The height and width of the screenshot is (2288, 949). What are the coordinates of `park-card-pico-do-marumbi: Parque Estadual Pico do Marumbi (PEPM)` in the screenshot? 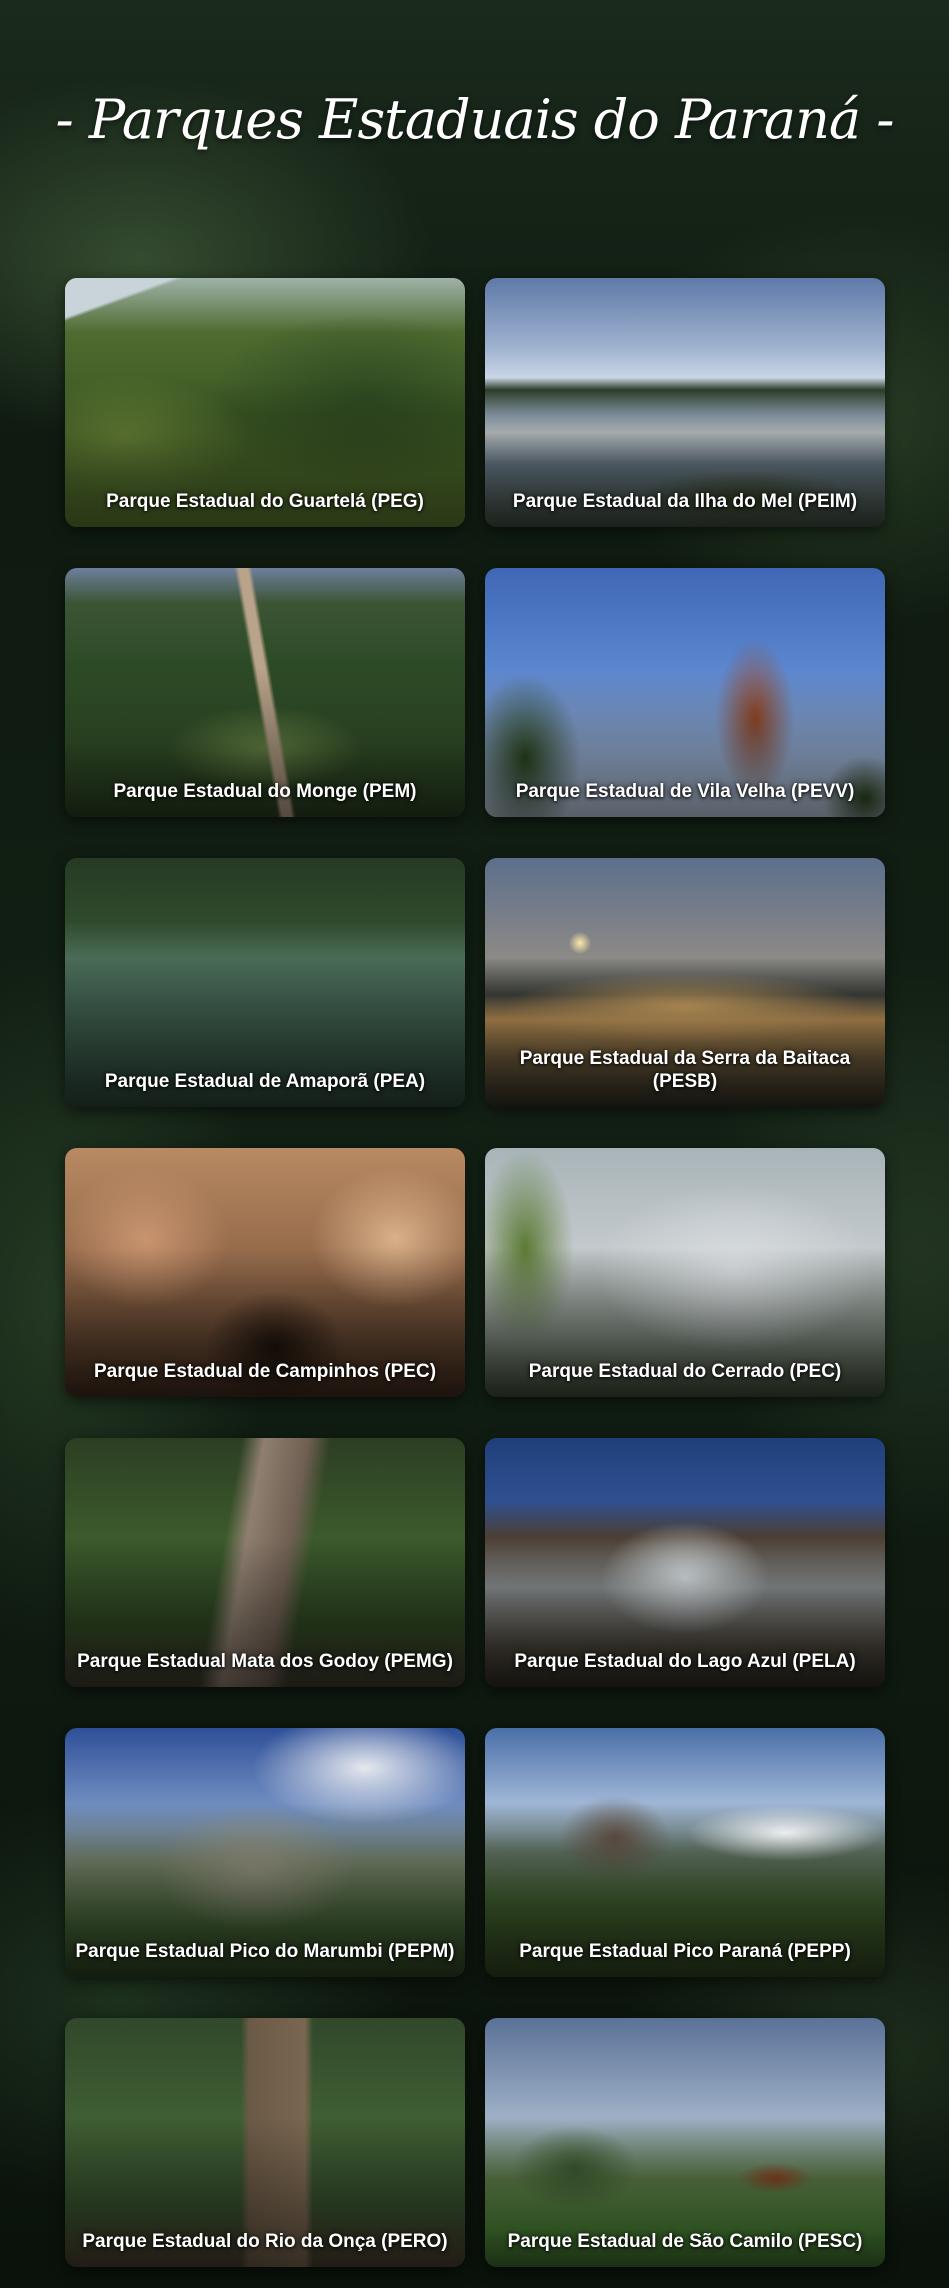 It's located at (265, 1852).